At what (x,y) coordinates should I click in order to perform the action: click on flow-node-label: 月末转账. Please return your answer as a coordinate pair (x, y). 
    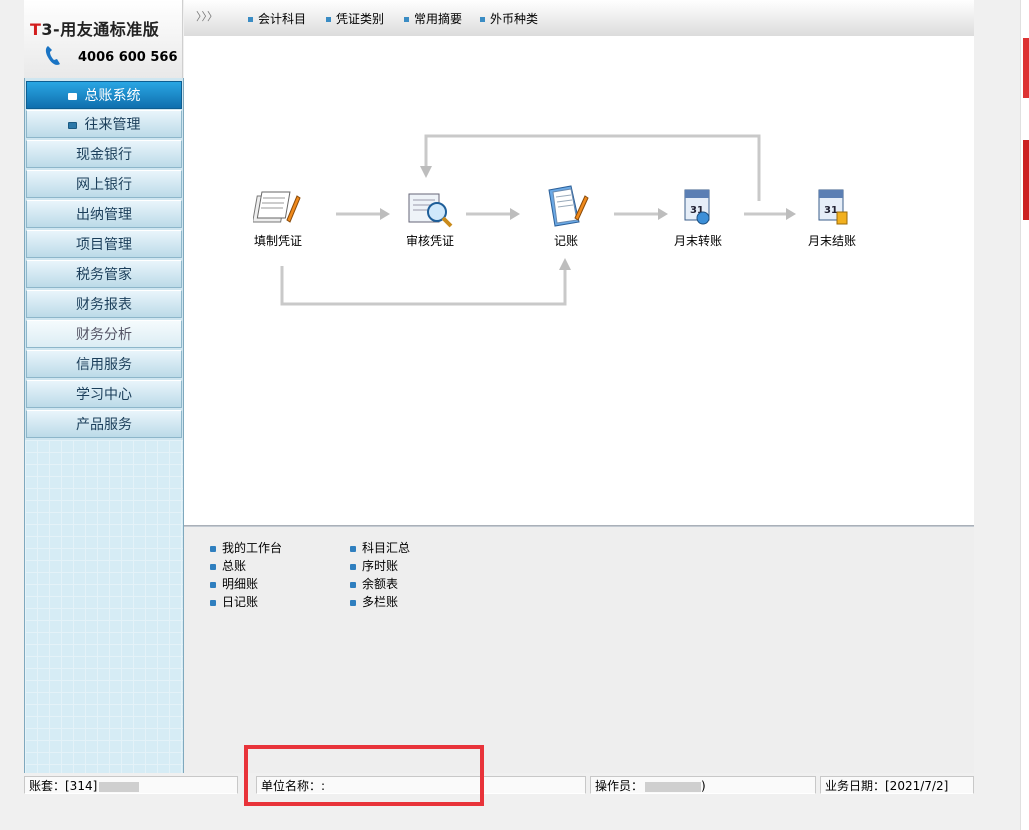
    Looking at the image, I should click on (697, 241).